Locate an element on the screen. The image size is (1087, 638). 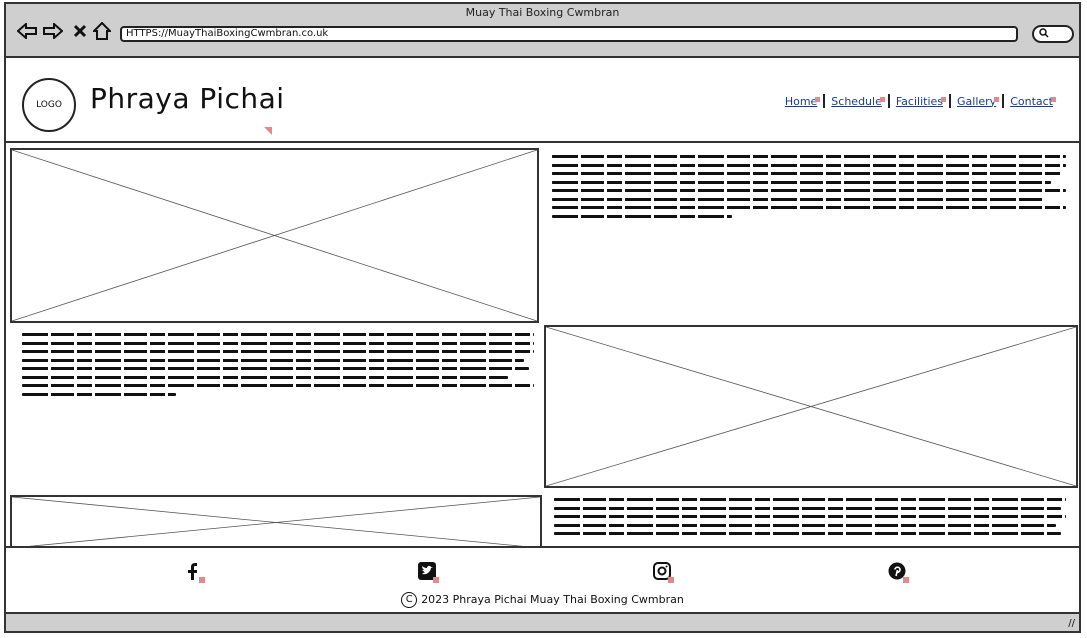
facebook-icon is located at coordinates (194, 572).